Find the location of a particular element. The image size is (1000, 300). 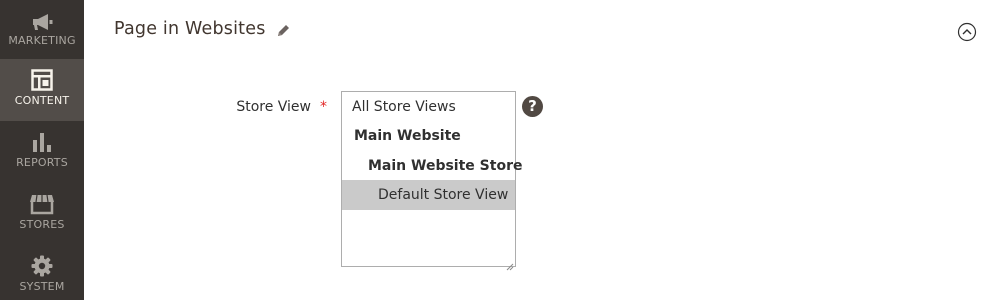

option-main-website: Main Website is located at coordinates (428, 136).